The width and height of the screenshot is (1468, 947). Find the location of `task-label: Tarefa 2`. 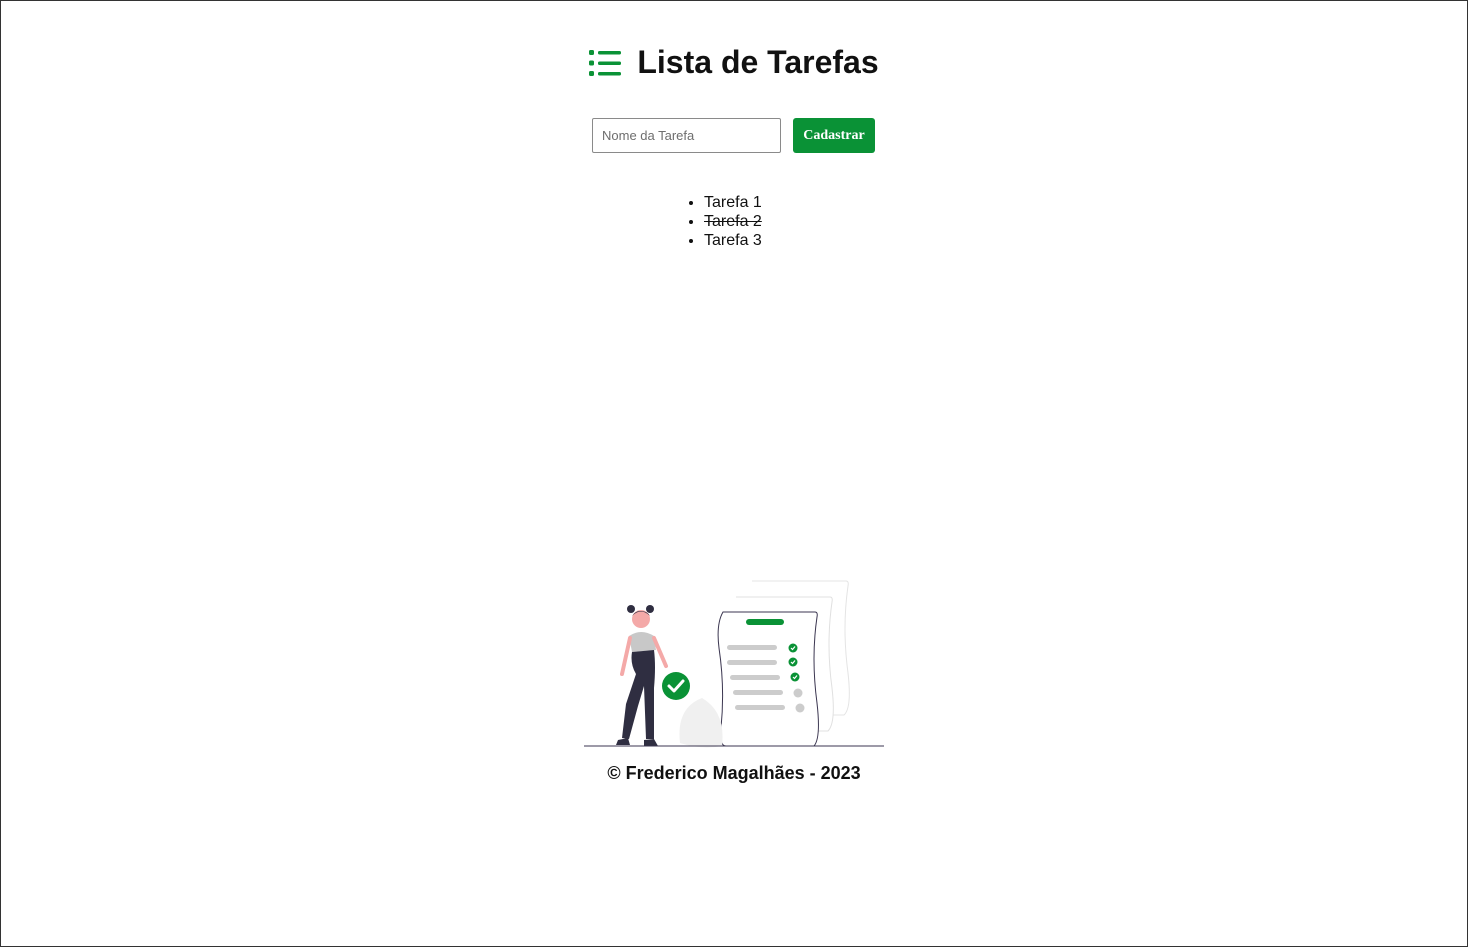

task-label: Tarefa 2 is located at coordinates (733, 221).